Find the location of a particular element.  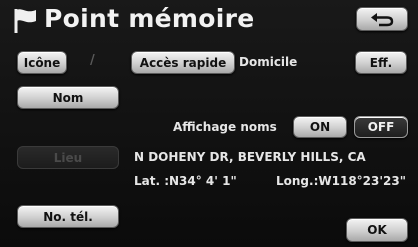

icon-button: Icône is located at coordinates (42, 62).